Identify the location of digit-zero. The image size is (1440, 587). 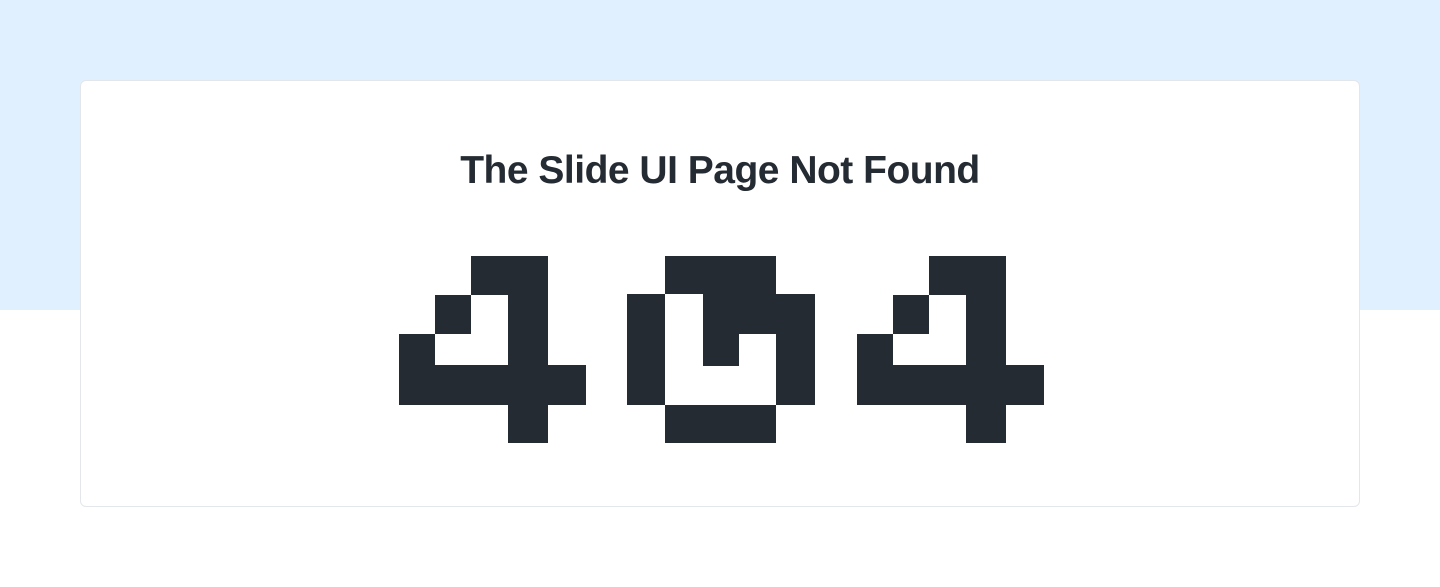
(721, 349).